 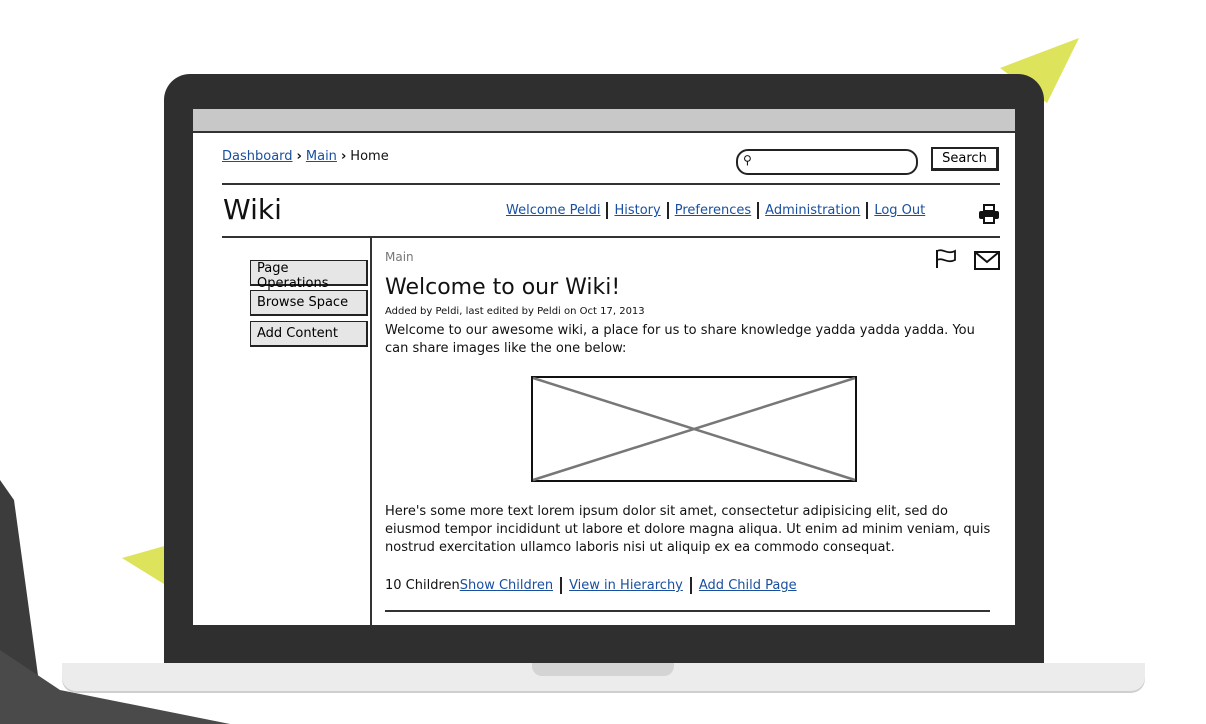 I want to click on preferences-link: Preferences, so click(x=713, y=210).